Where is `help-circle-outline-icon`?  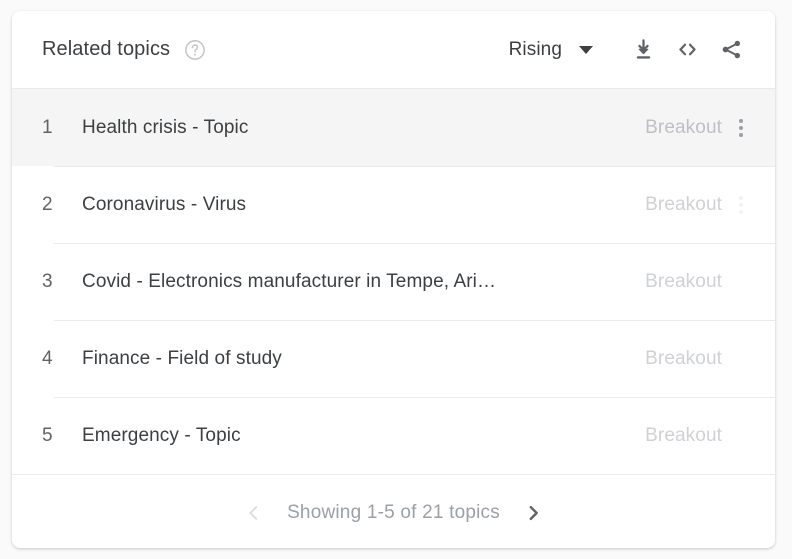
help-circle-outline-icon is located at coordinates (195, 50).